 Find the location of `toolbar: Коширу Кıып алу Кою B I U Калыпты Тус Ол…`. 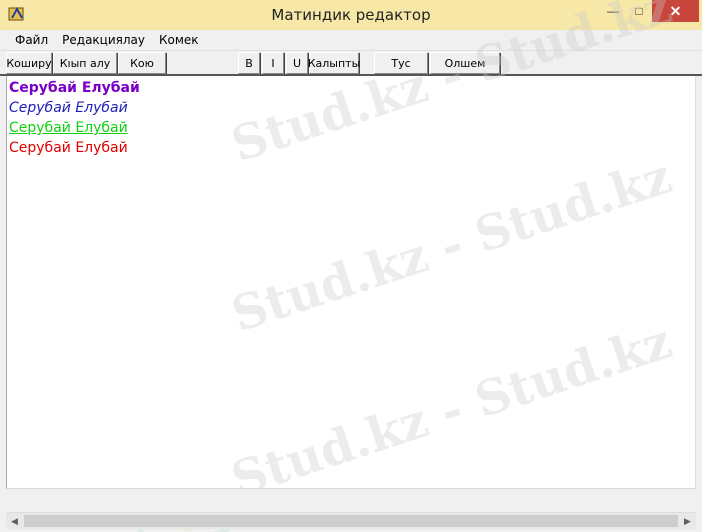

toolbar: Коширу Кıып алу Кою B I U Калыпты Тус Ол… is located at coordinates (351, 62).